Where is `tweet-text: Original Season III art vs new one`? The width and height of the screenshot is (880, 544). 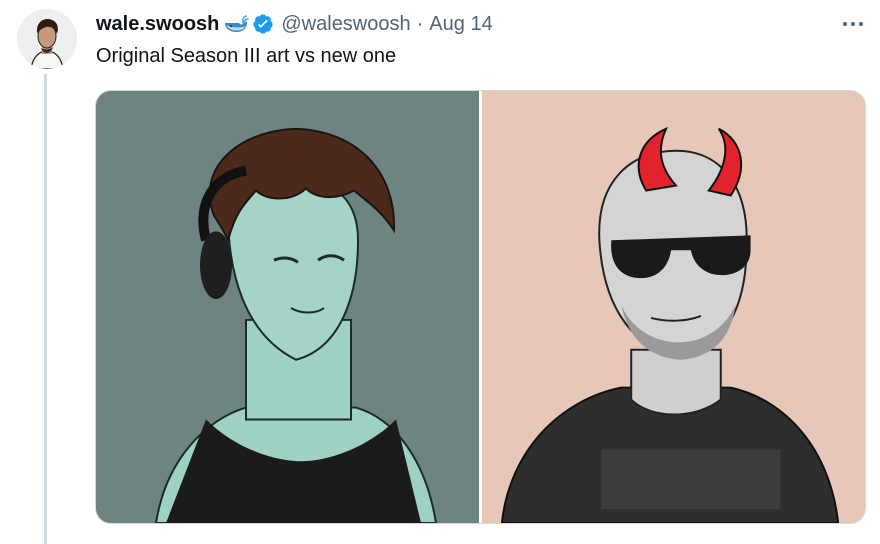 tweet-text: Original Season III art vs new one is located at coordinates (246, 56).